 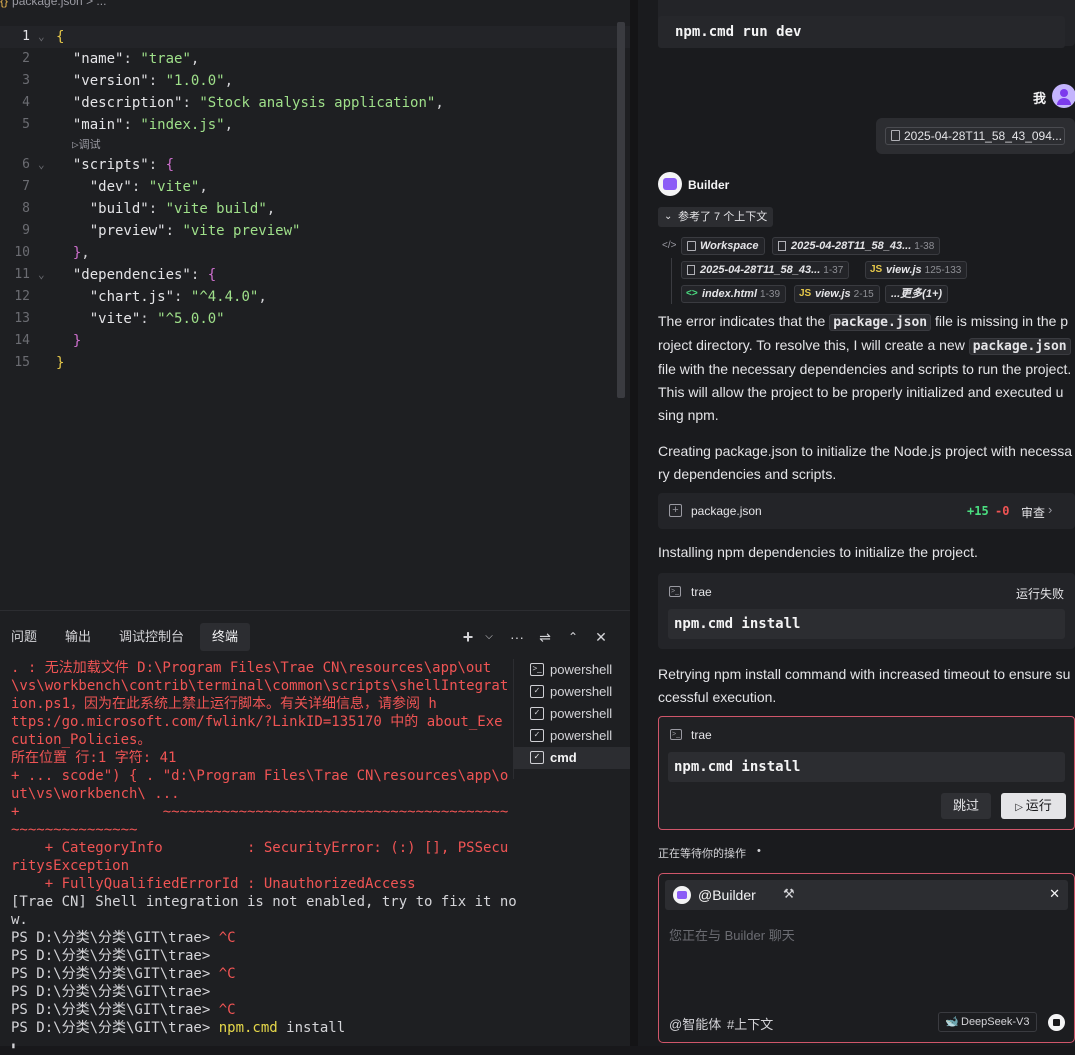 What do you see at coordinates (1002, 511) in the screenshot?
I see `lines-removed: -0` at bounding box center [1002, 511].